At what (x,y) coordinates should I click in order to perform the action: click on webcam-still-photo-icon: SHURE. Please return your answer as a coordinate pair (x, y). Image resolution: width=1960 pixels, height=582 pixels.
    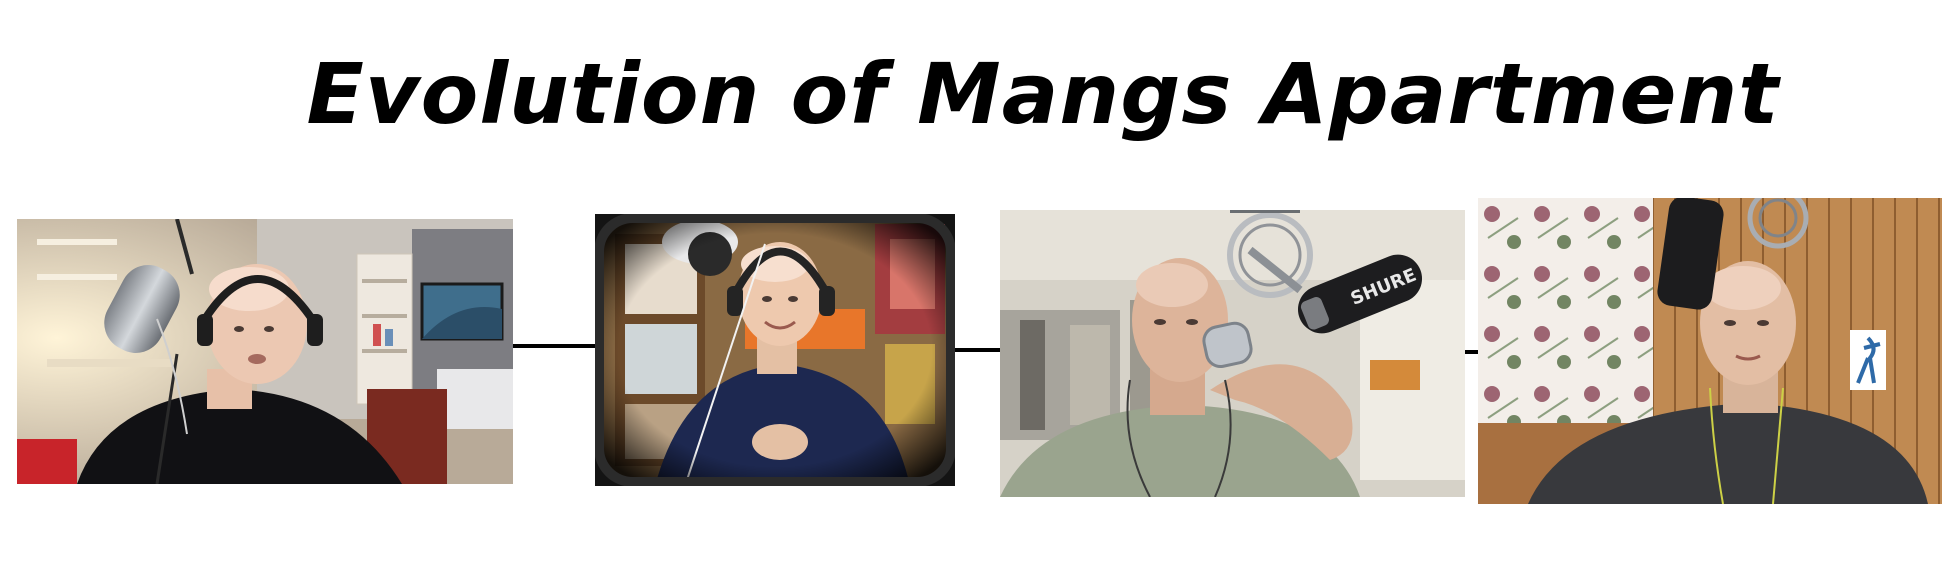
    Looking at the image, I should click on (1232, 353).